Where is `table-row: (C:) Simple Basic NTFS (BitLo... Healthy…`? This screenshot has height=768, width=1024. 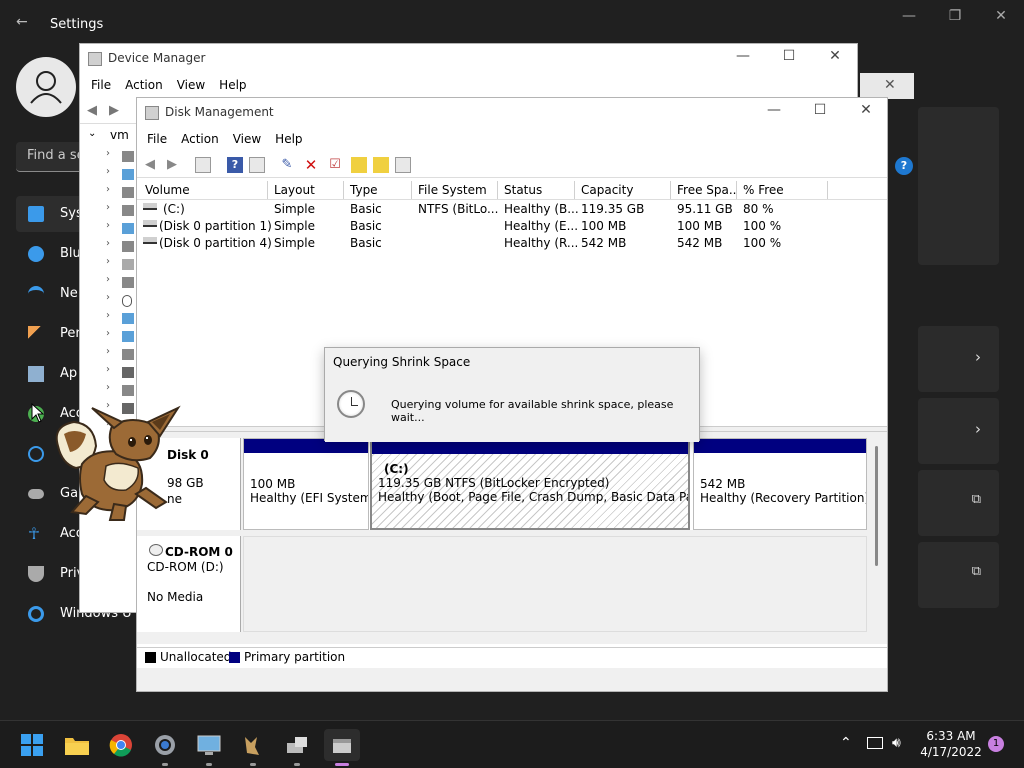 table-row: (C:) Simple Basic NTFS (BitLo... Healthy… is located at coordinates (512, 209).